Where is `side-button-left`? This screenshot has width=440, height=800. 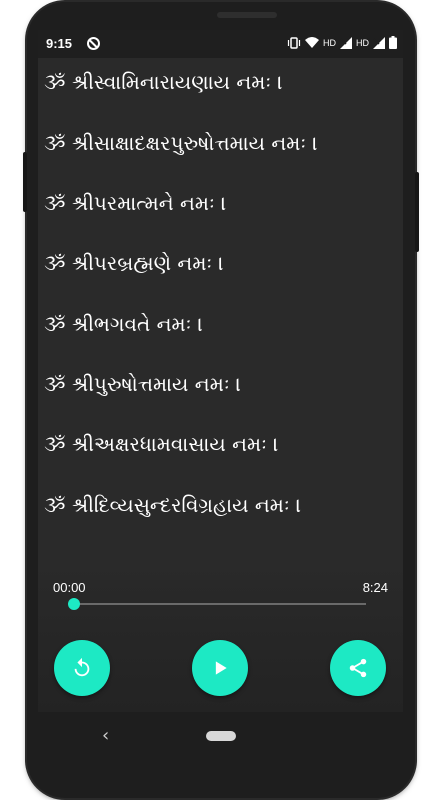
side-button-left is located at coordinates (25, 182).